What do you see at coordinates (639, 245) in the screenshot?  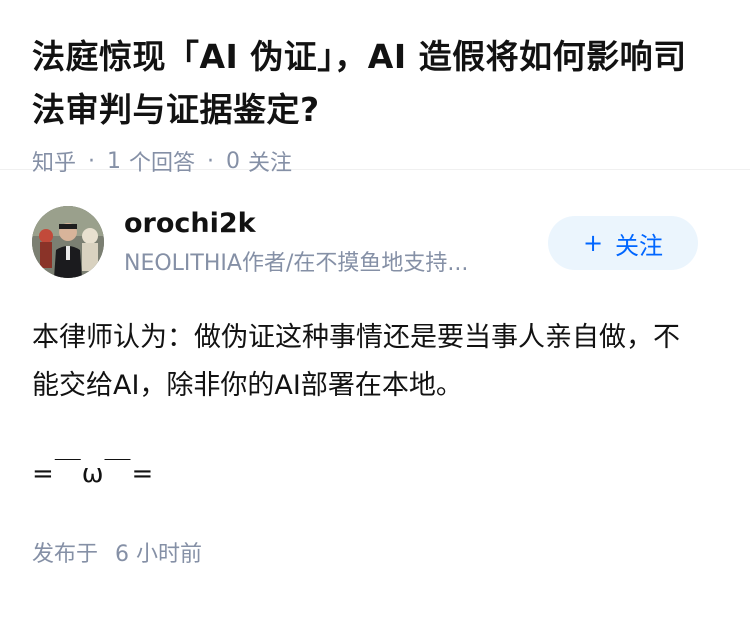 I see `follow-button-label: 关注` at bounding box center [639, 245].